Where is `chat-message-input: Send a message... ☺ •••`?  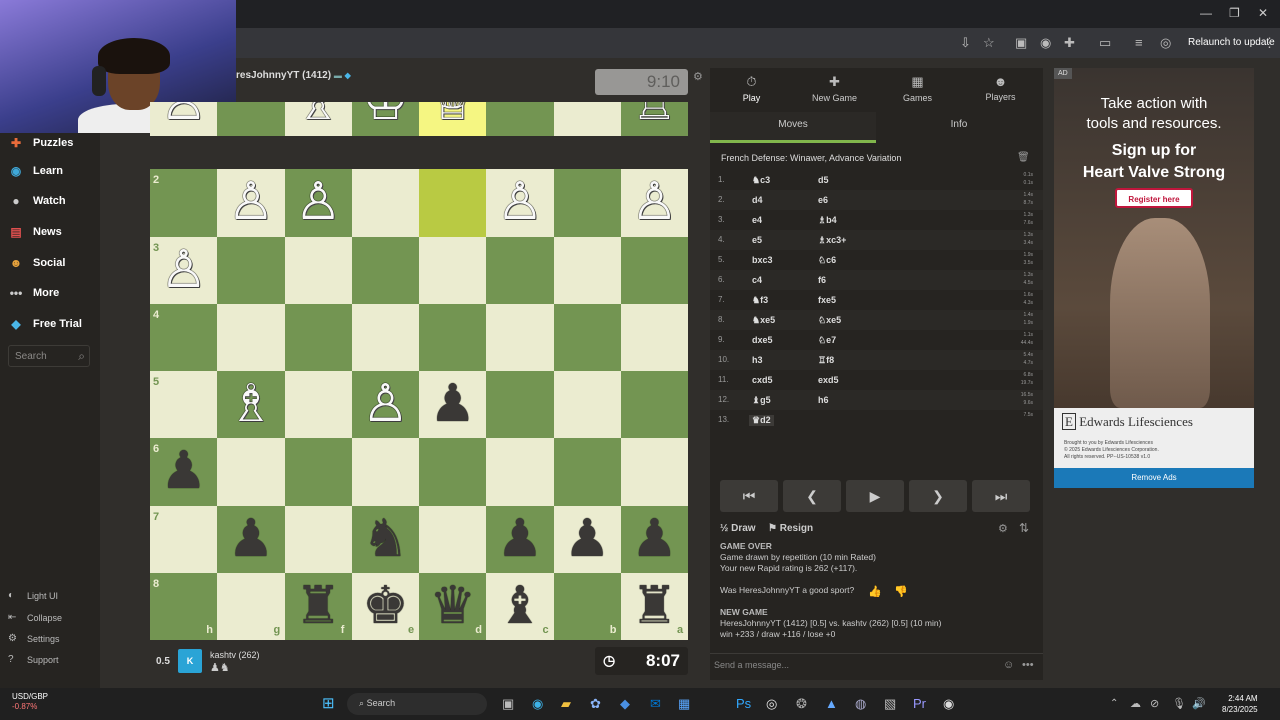
chat-message-input: Send a message... ☺ ••• is located at coordinates (876, 665).